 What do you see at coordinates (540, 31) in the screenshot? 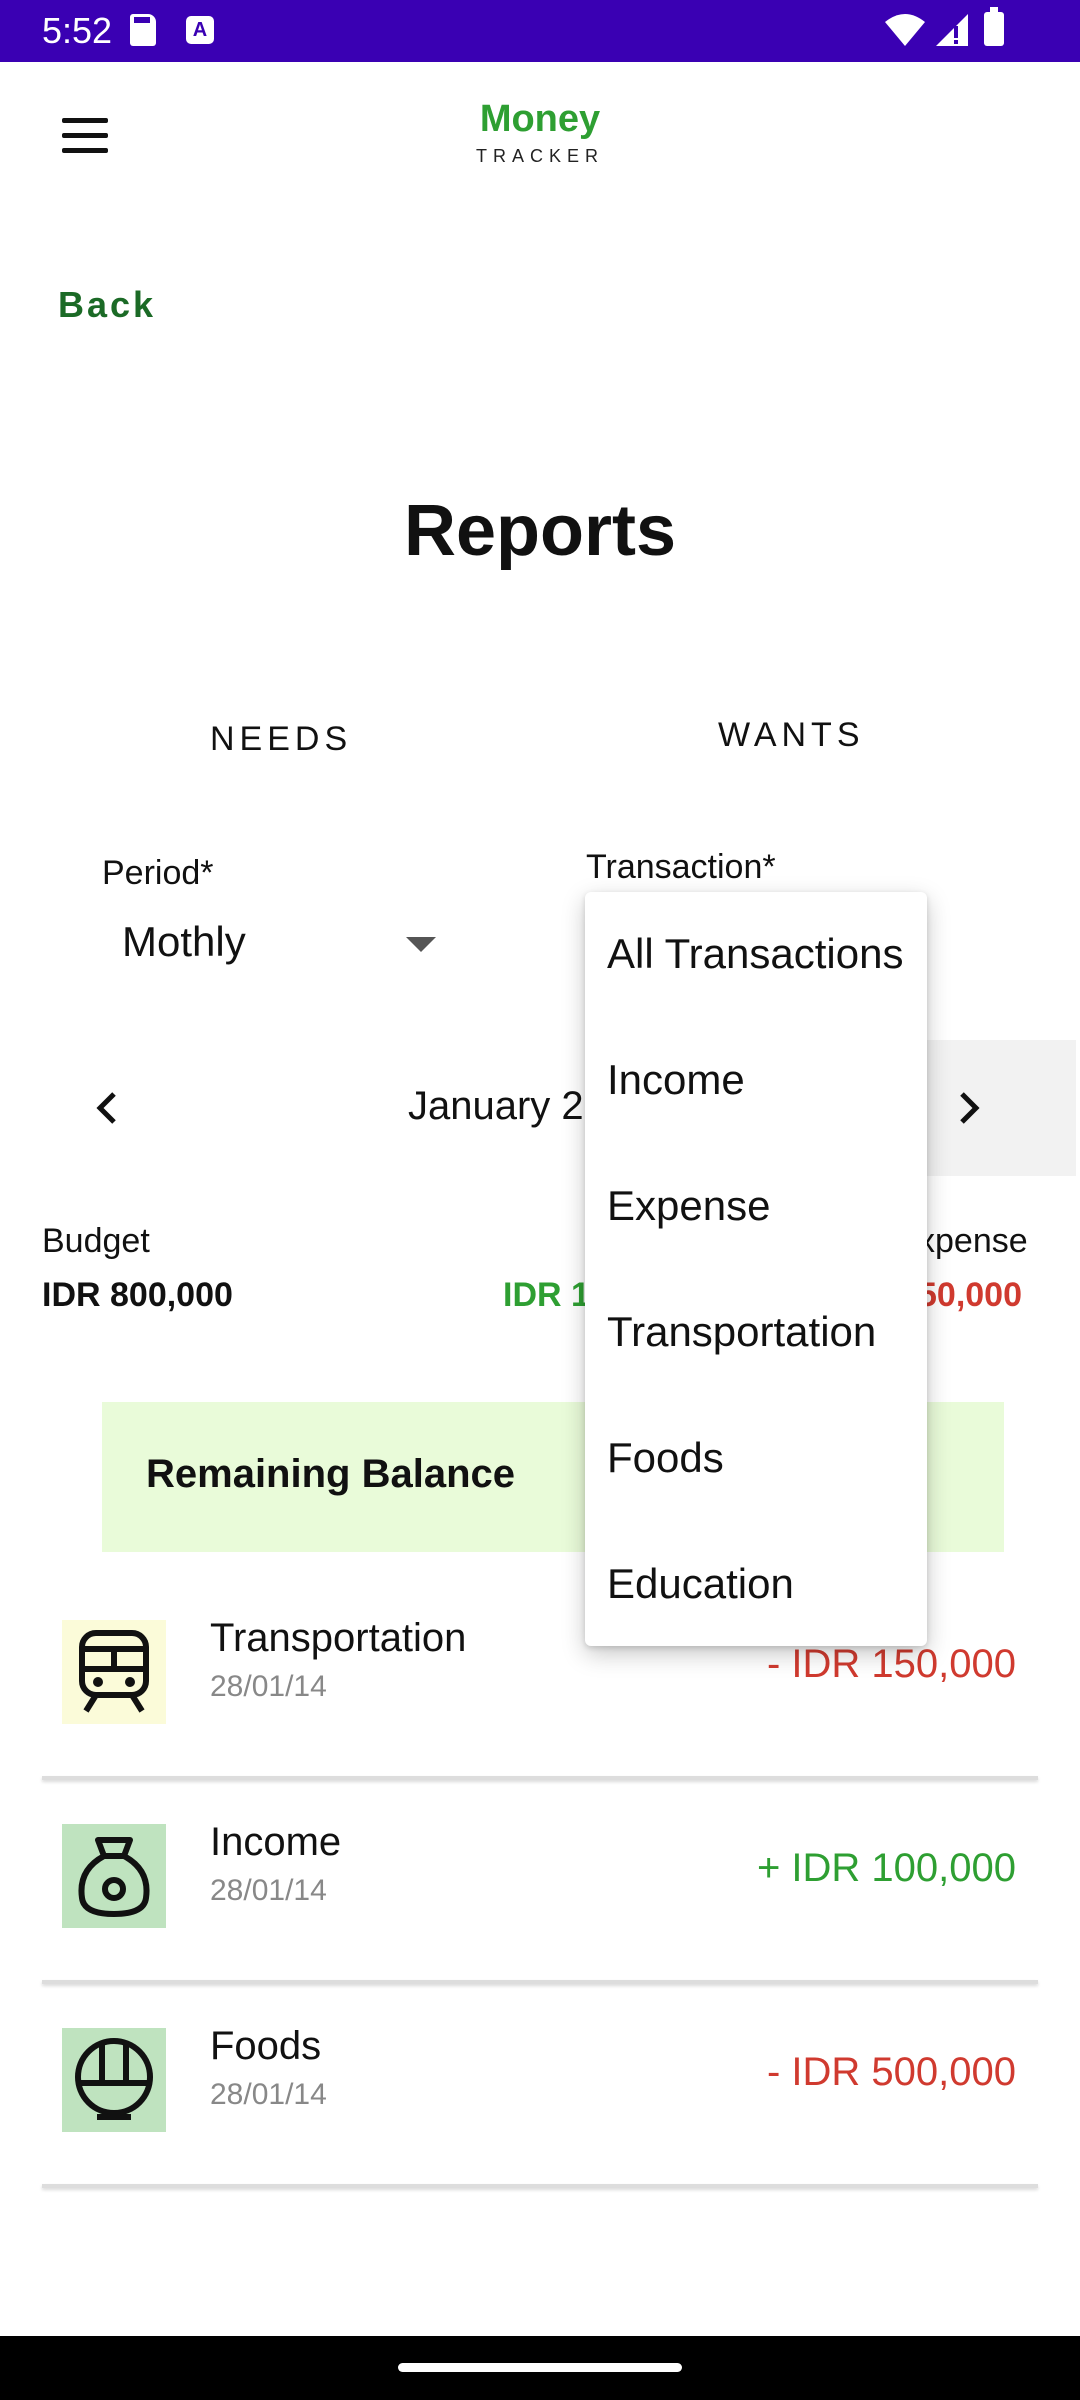
I see `status-bar: 5:52 A` at bounding box center [540, 31].